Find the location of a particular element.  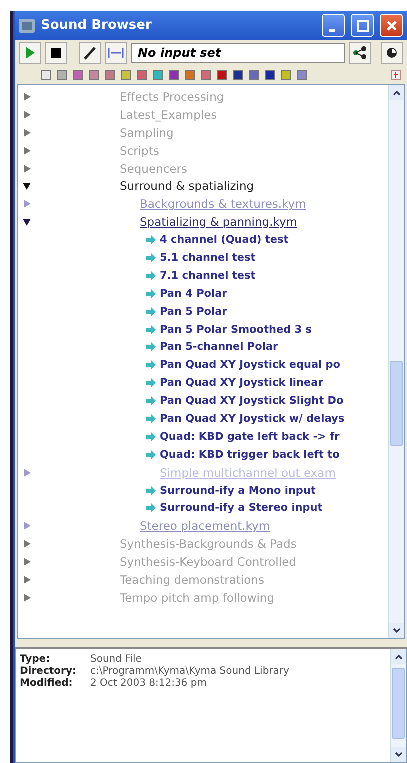

info-value: Sound File is located at coordinates (116, 659).